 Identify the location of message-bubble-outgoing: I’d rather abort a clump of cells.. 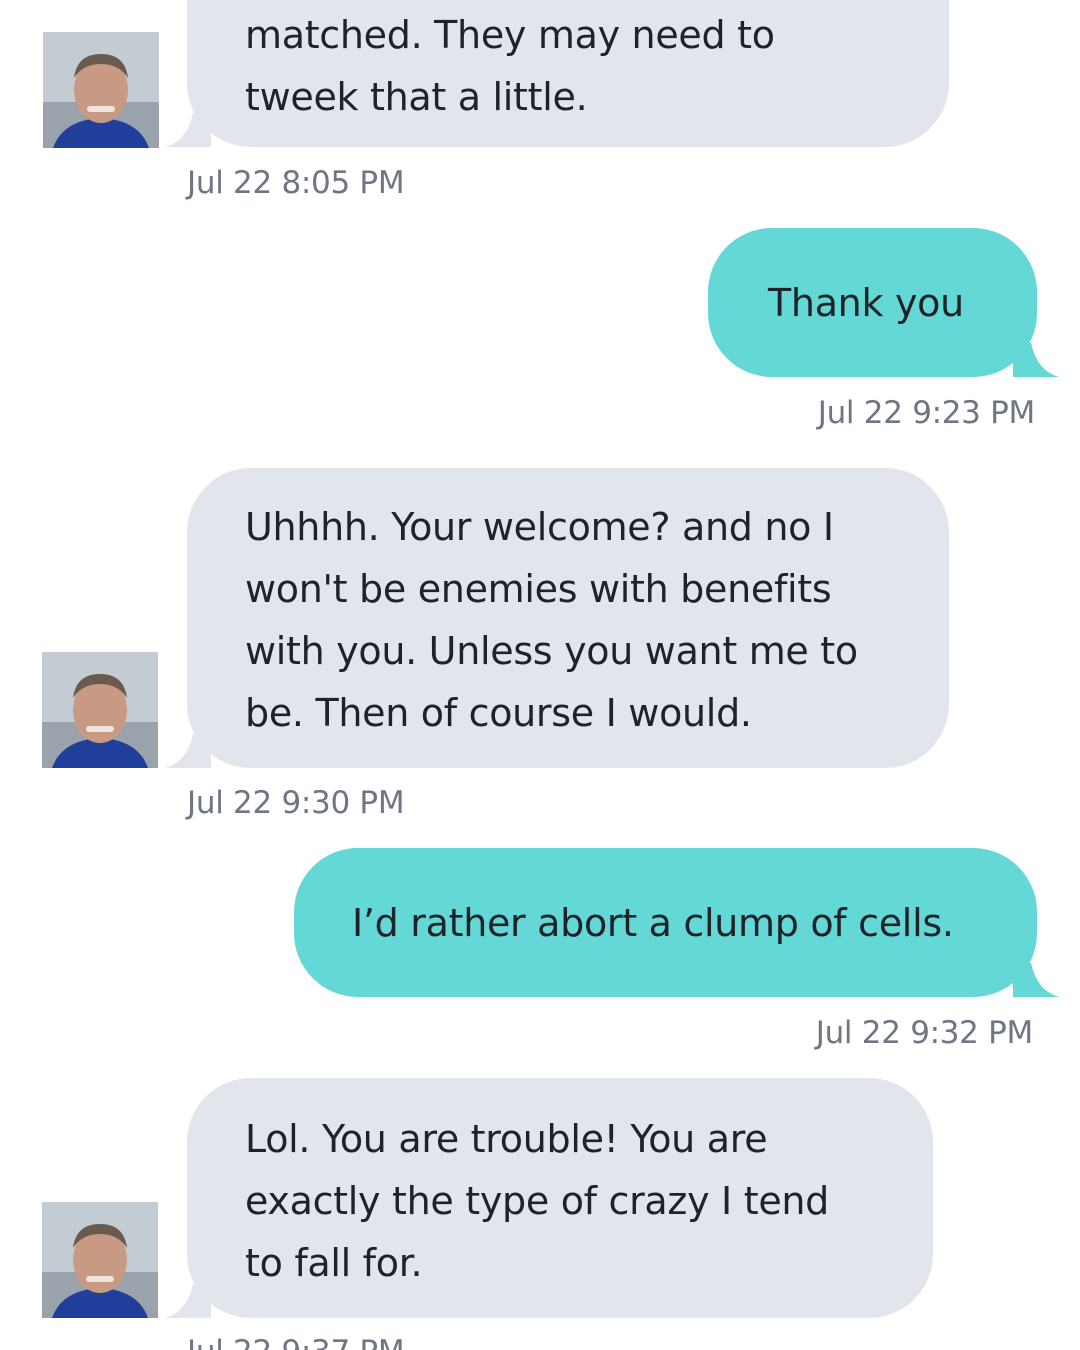
(676, 922).